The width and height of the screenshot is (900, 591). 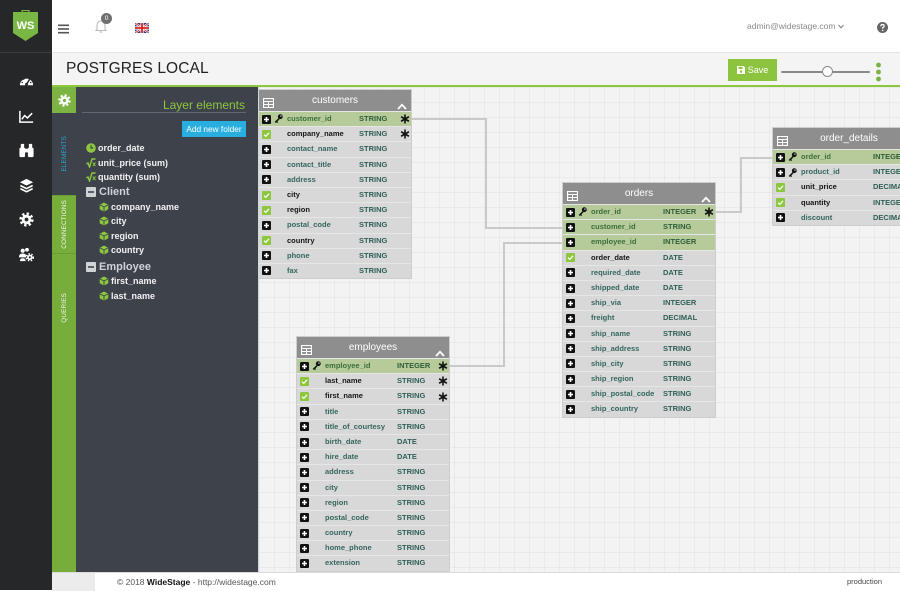 What do you see at coordinates (373, 411) in the screenshot?
I see `table-field-row: title STRING` at bounding box center [373, 411].